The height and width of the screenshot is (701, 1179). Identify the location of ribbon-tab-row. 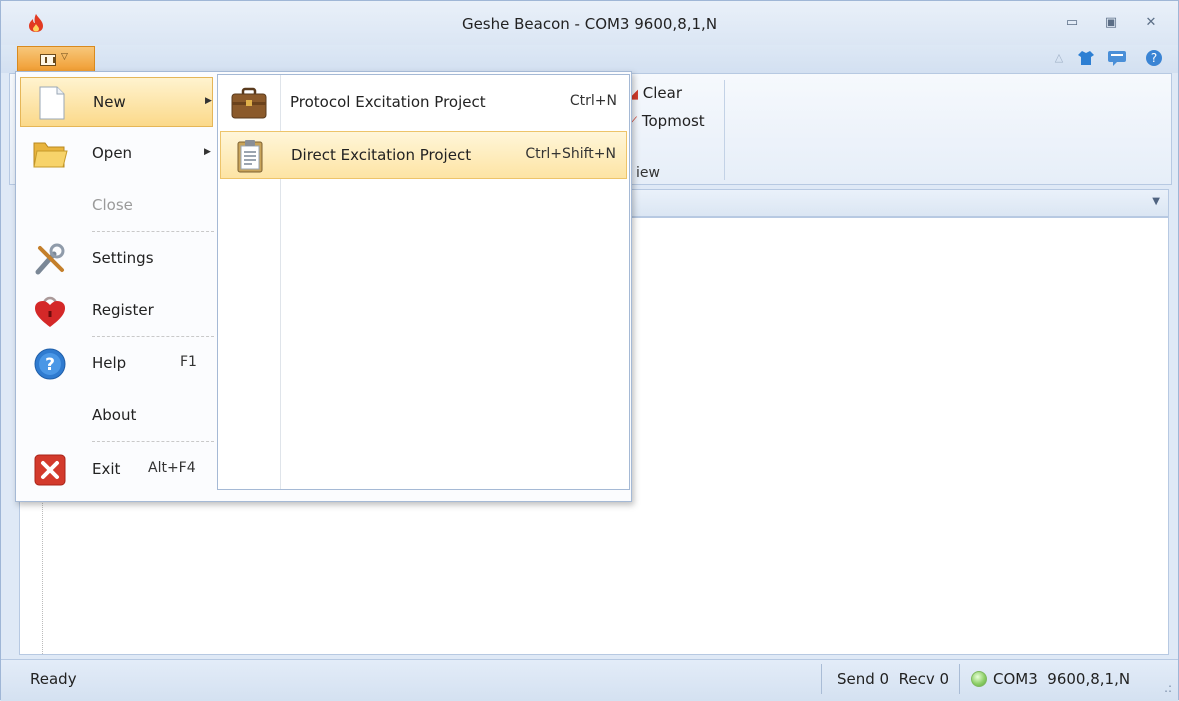
(589, 59).